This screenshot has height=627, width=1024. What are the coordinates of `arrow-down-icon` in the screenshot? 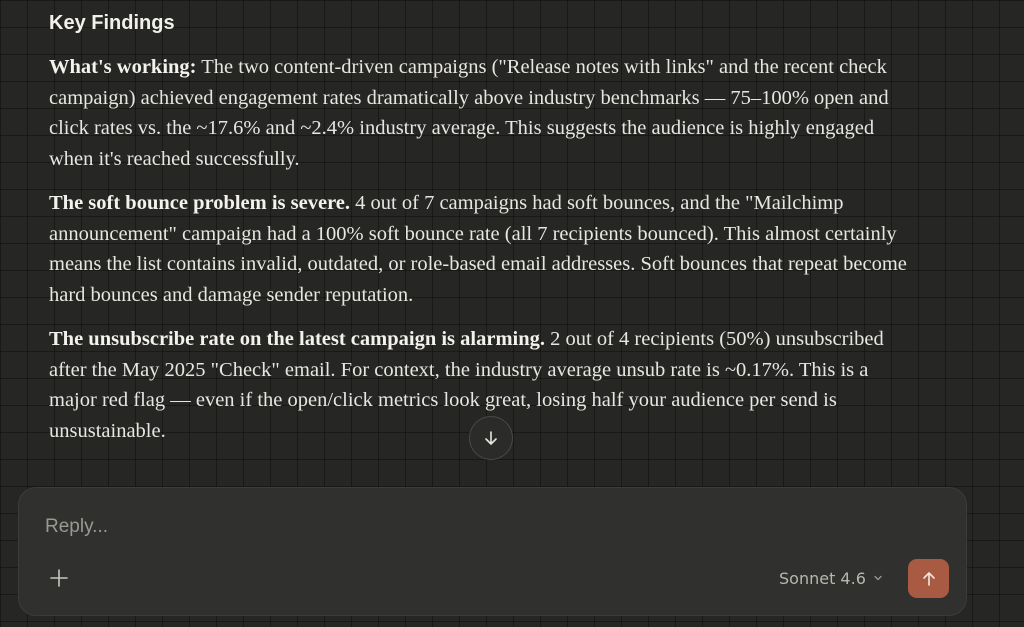 It's located at (491, 438).